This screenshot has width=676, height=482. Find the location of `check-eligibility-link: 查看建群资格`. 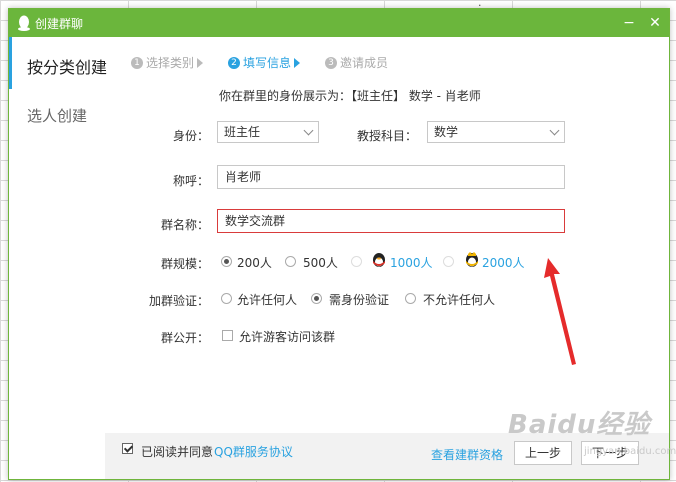

check-eligibility-link: 查看建群资格 is located at coordinates (467, 454).